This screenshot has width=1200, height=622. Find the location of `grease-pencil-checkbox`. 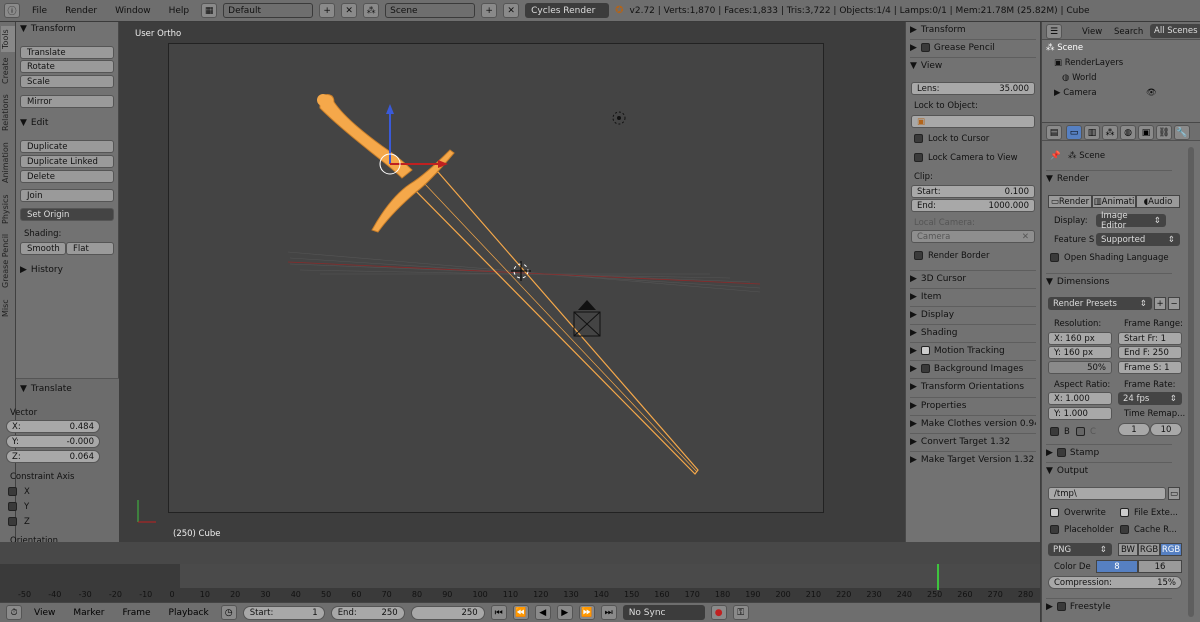

grease-pencil-checkbox is located at coordinates (925, 47).